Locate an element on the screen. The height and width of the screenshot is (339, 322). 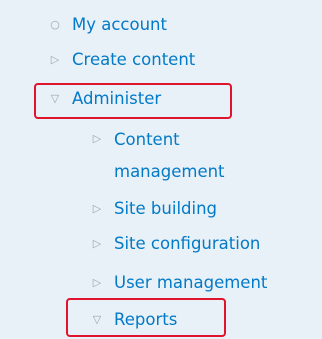
menu-item-label: My account is located at coordinates (119, 24).